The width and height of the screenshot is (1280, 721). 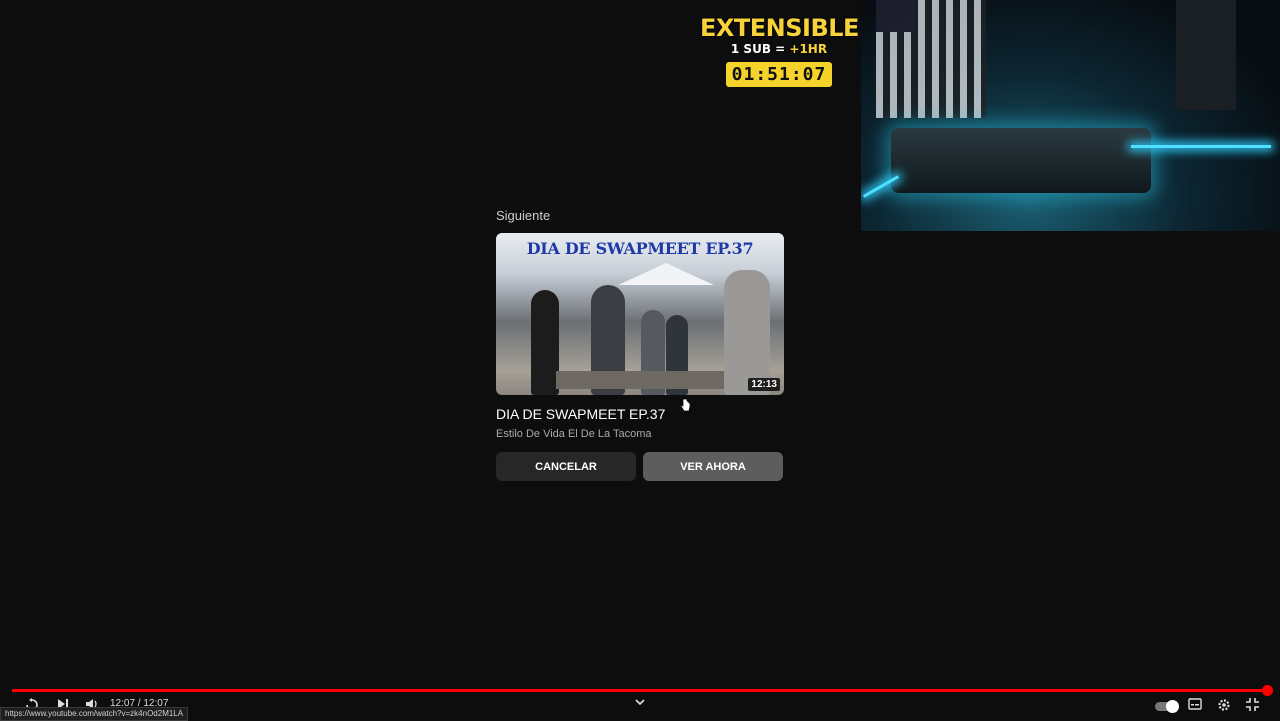 What do you see at coordinates (1021, 160) in the screenshot?
I see `bed-image` at bounding box center [1021, 160].